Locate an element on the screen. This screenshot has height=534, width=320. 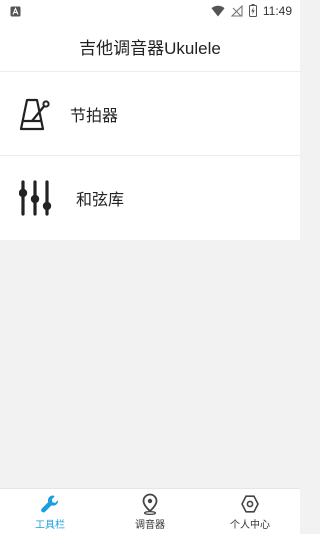
app-notification-icon is located at coordinates (15, 11).